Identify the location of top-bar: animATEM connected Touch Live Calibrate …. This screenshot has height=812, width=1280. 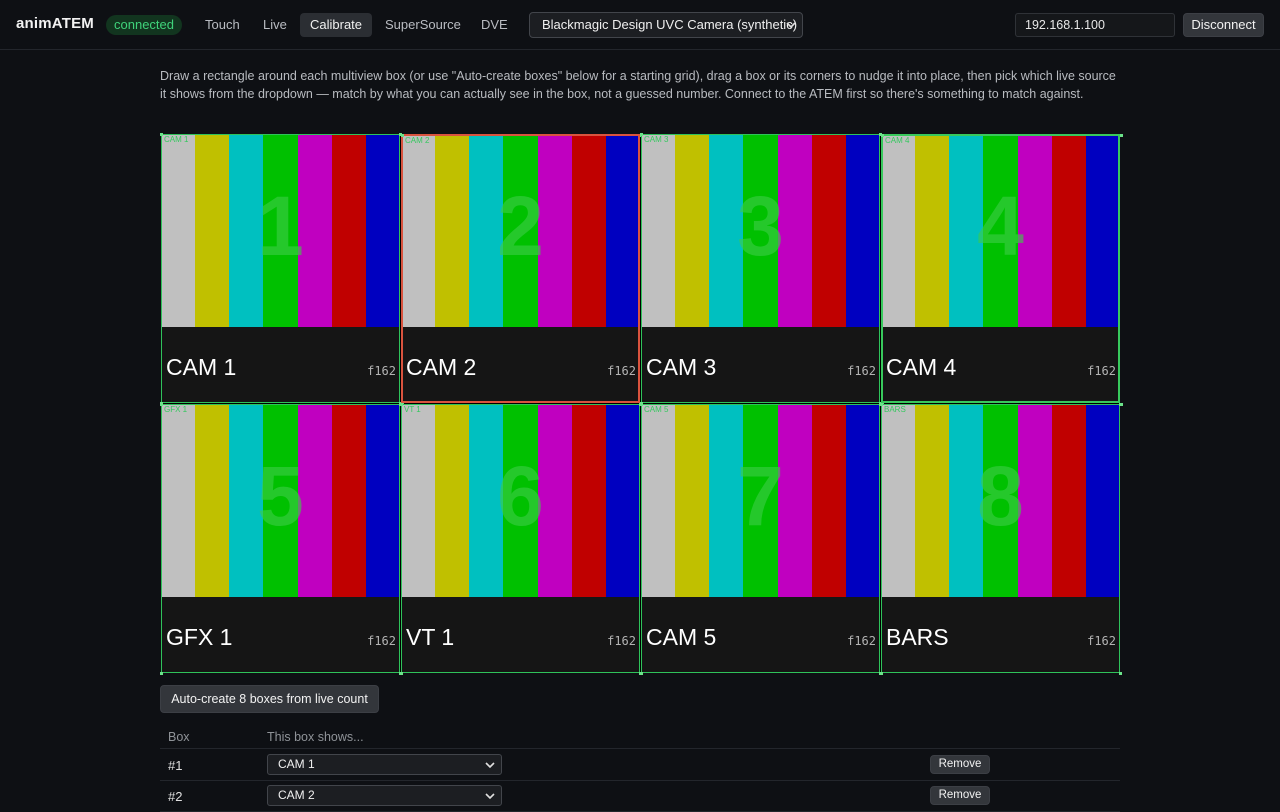
(640, 25).